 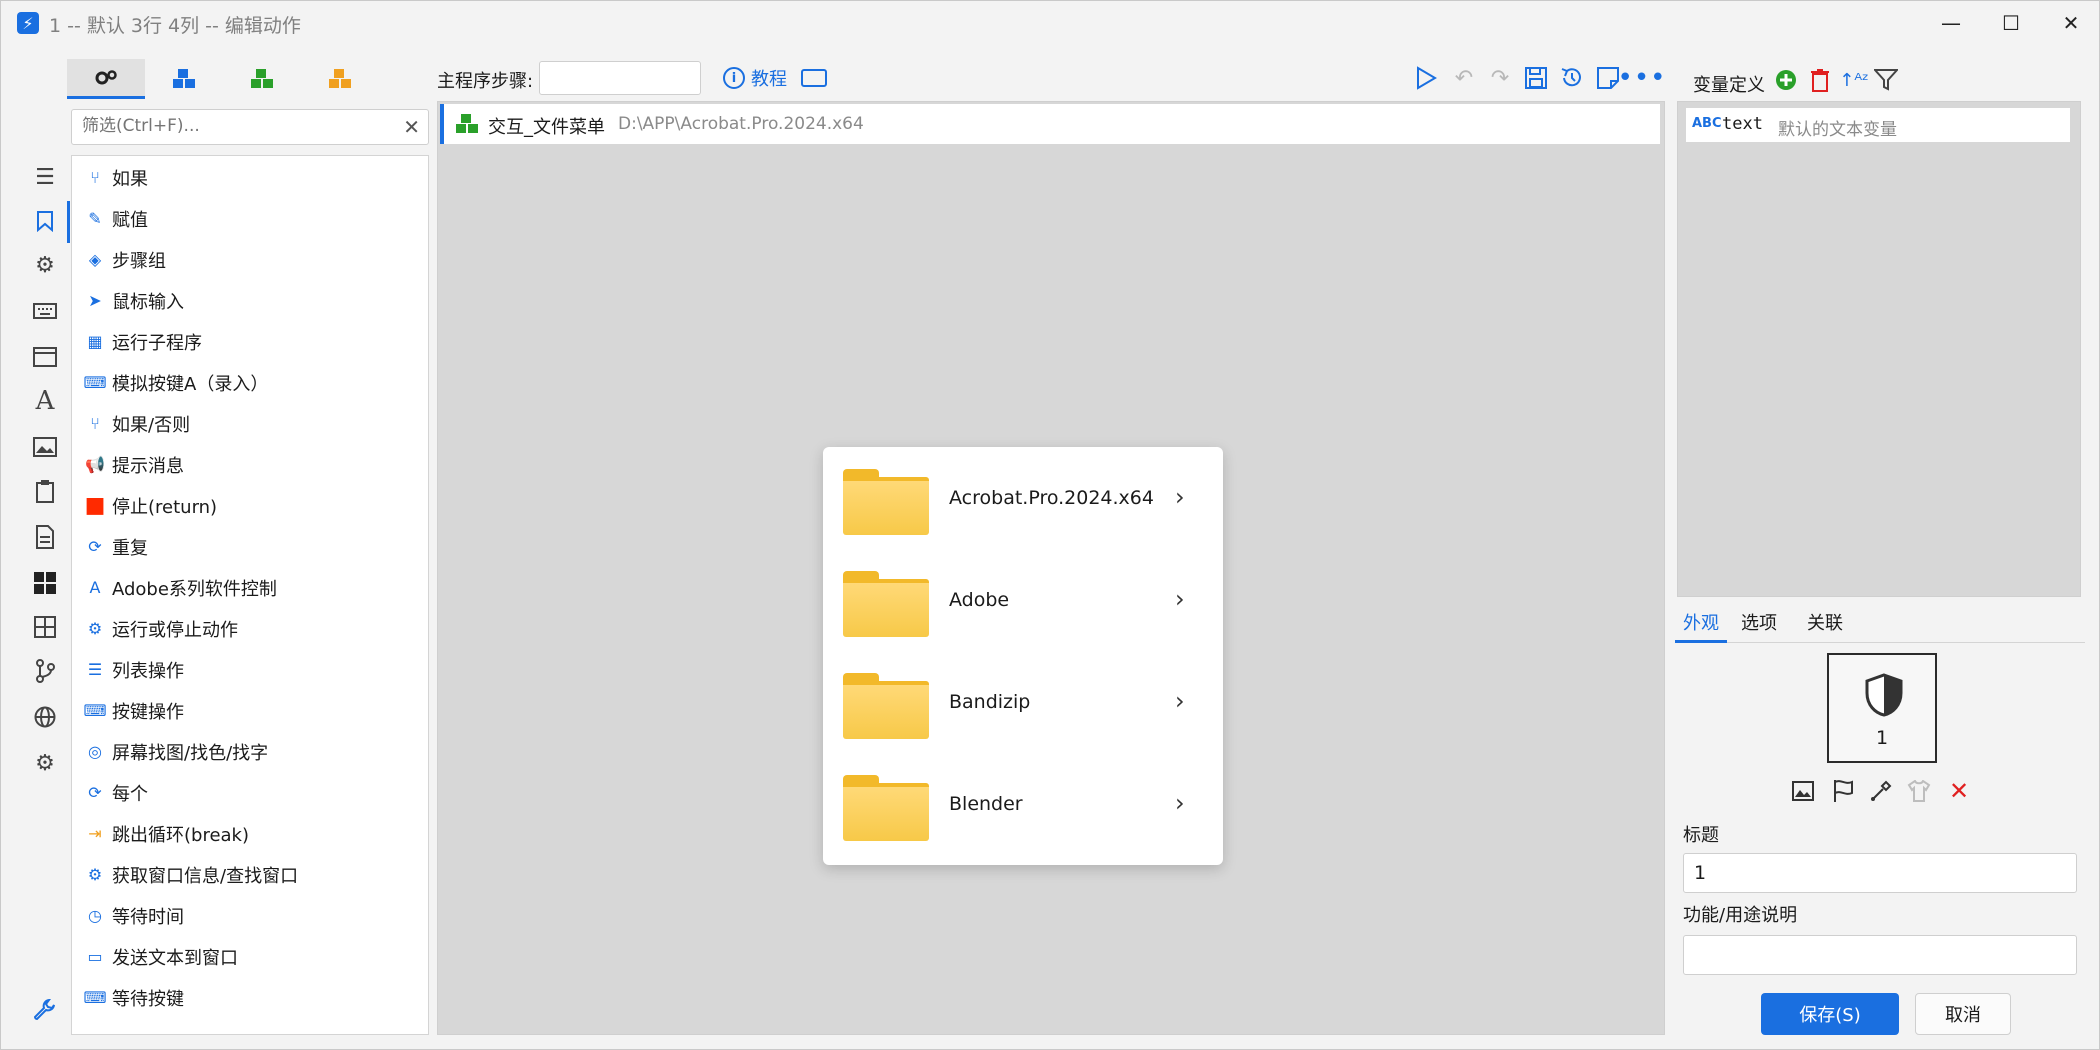 What do you see at coordinates (1572, 78) in the screenshot?
I see `history-icon` at bounding box center [1572, 78].